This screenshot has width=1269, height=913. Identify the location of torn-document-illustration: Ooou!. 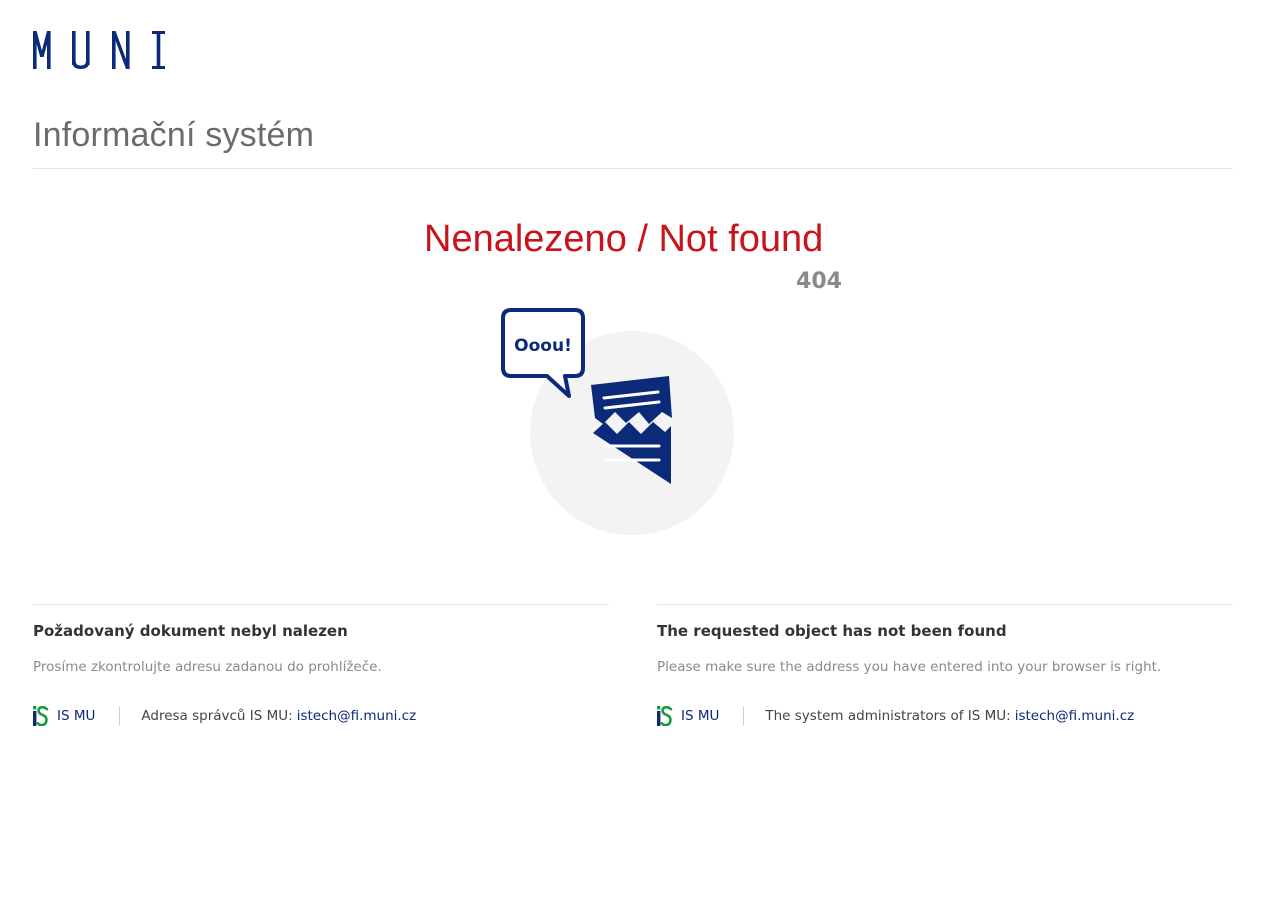
(619, 423).